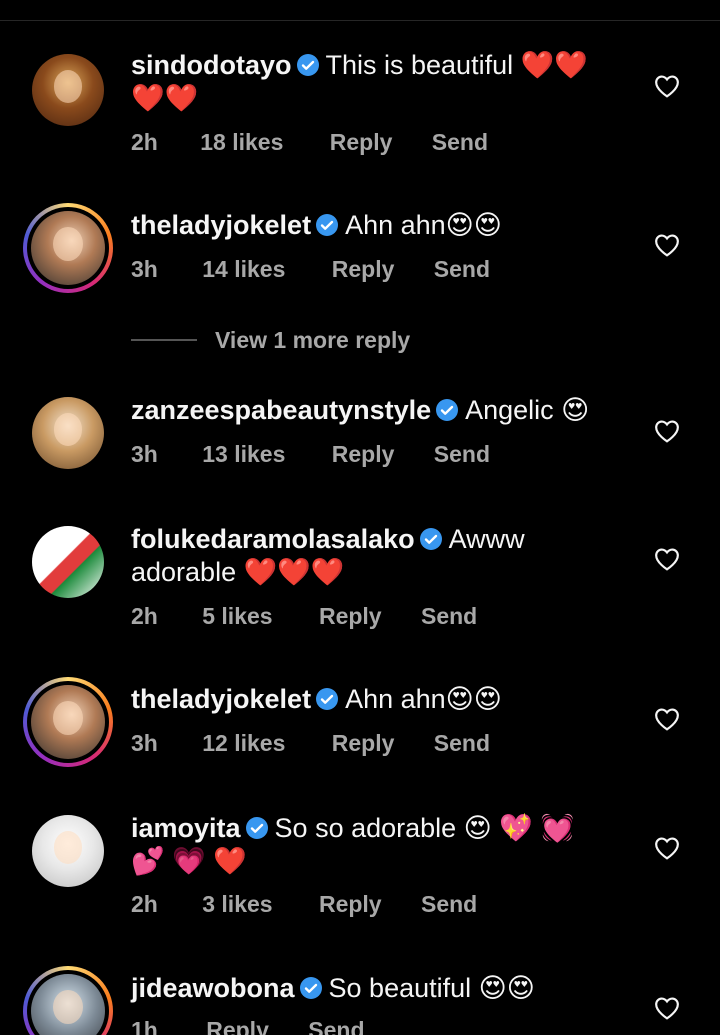 The height and width of the screenshot is (1035, 720). I want to click on comment-body: iamoyita So so adorable 😍 💖 💓 💕 💗 ❤️, so click(381, 845).